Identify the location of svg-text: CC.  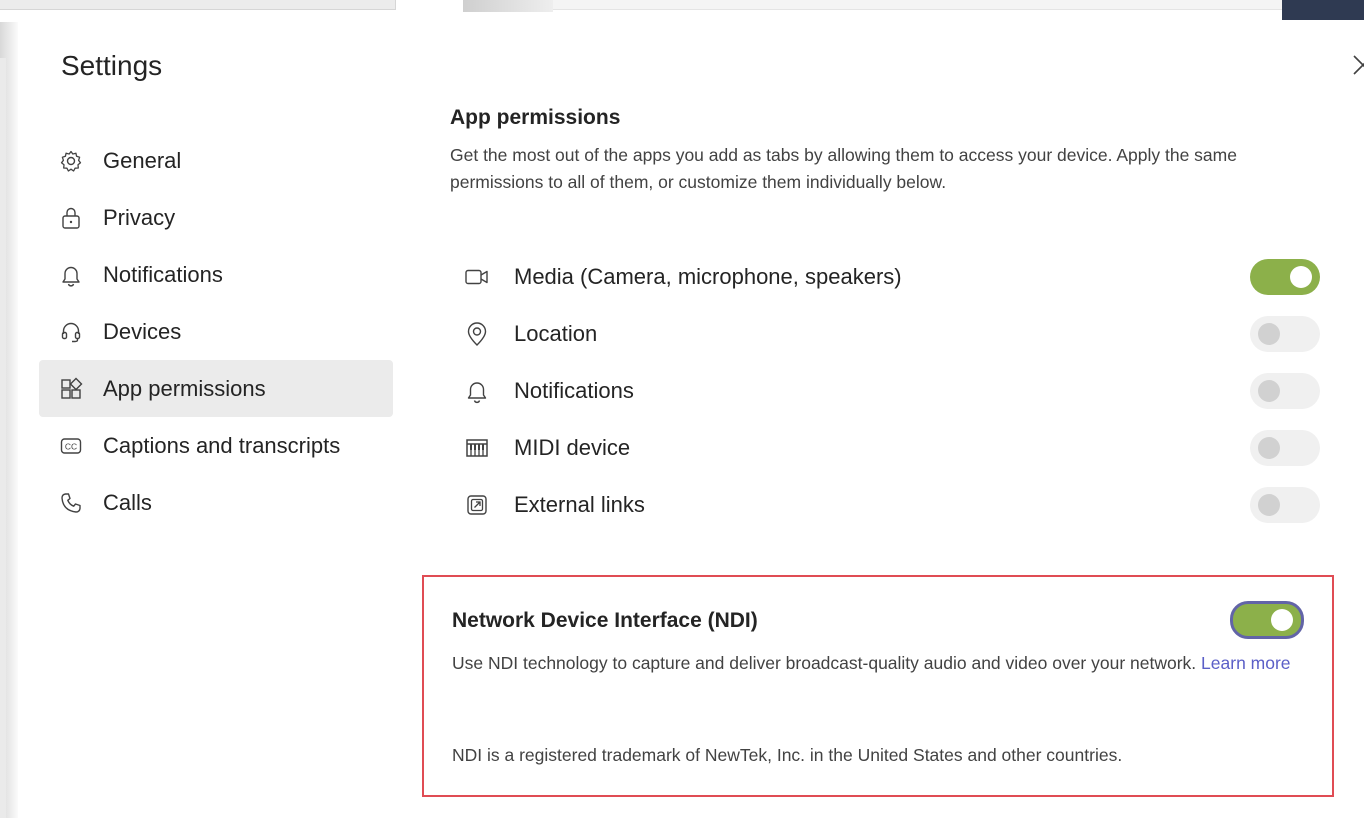
(71, 446).